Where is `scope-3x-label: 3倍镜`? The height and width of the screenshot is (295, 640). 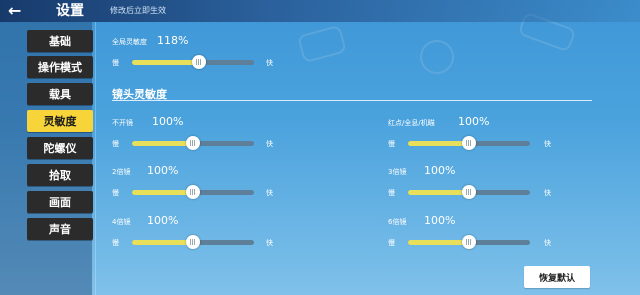
scope-3x-label: 3倍镜 is located at coordinates (397, 172).